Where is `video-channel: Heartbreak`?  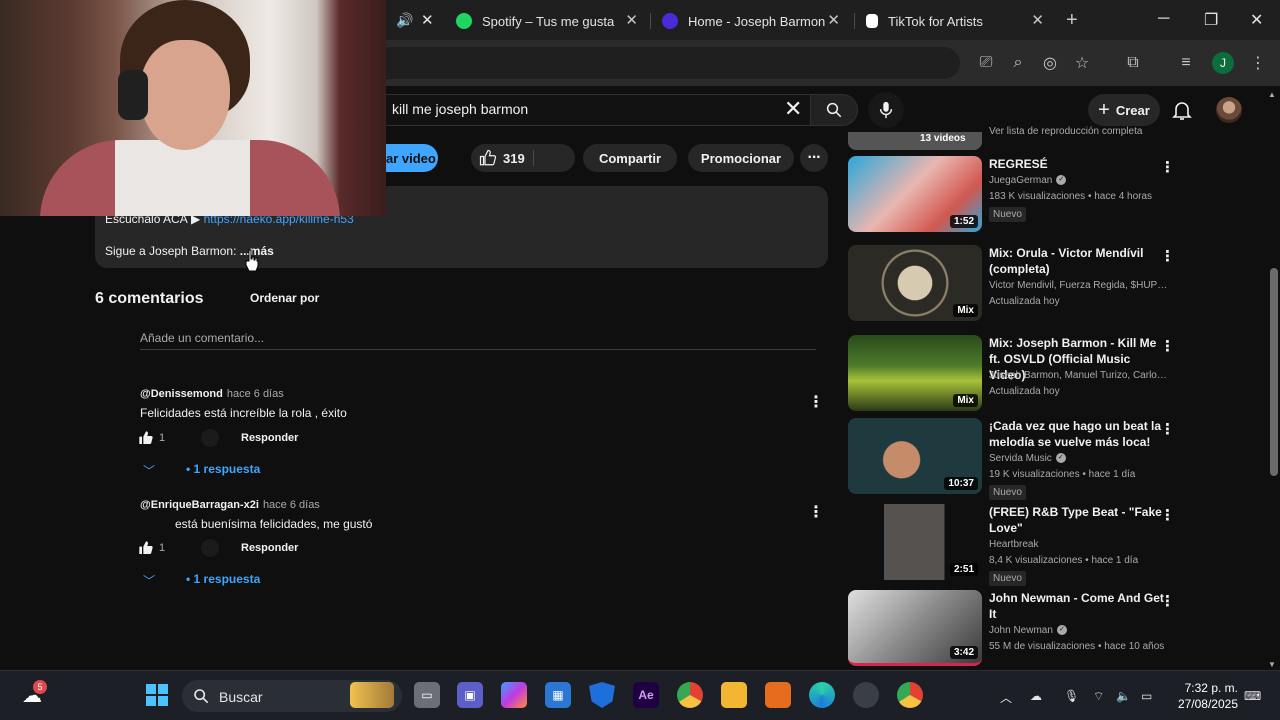 video-channel: Heartbreak is located at coordinates (1079, 544).